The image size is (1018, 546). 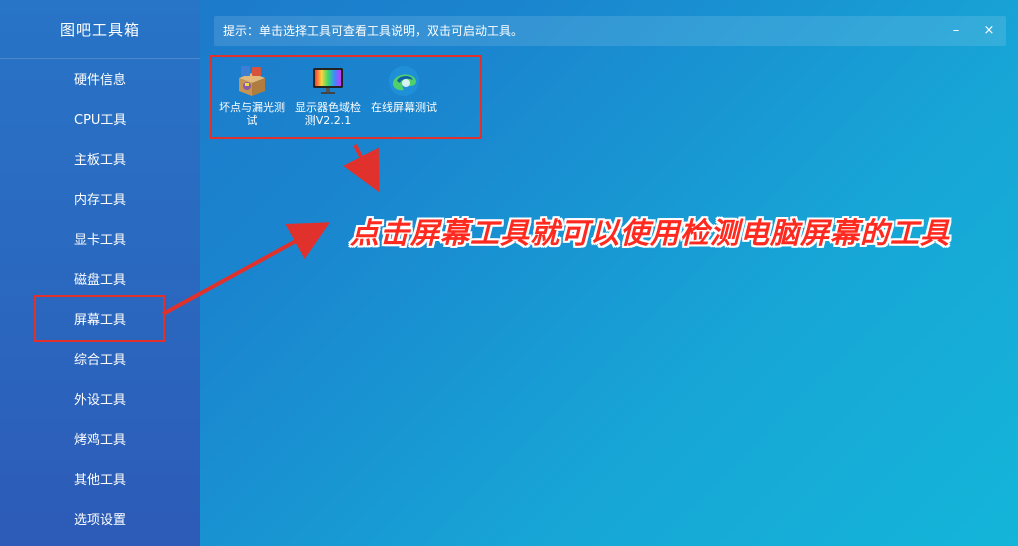 I want to click on annotation-callout: 点击屏幕工具就可以使用检测电脑屏幕的工具, so click(x=650, y=233).